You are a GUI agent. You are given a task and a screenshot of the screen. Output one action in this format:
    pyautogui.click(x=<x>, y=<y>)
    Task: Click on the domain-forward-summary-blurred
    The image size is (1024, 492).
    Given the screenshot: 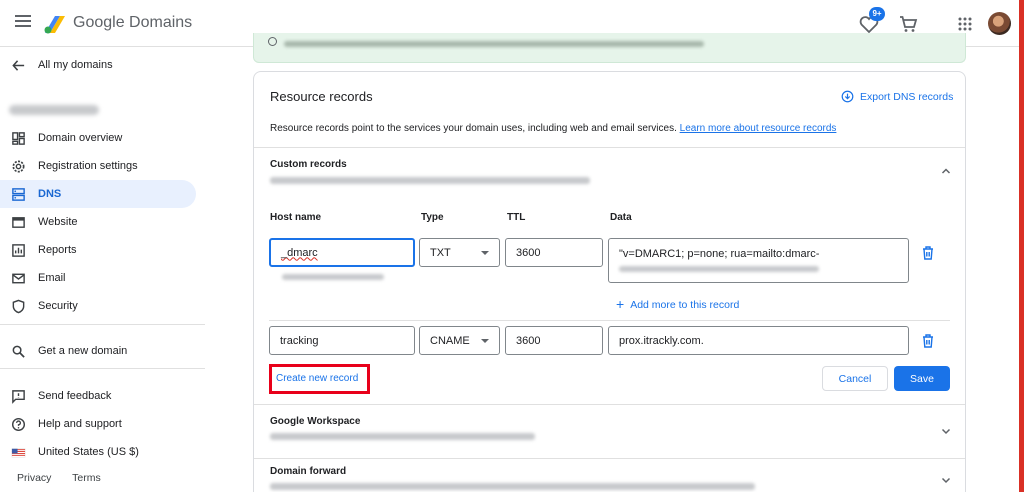 What is the action you would take?
    pyautogui.click(x=512, y=486)
    